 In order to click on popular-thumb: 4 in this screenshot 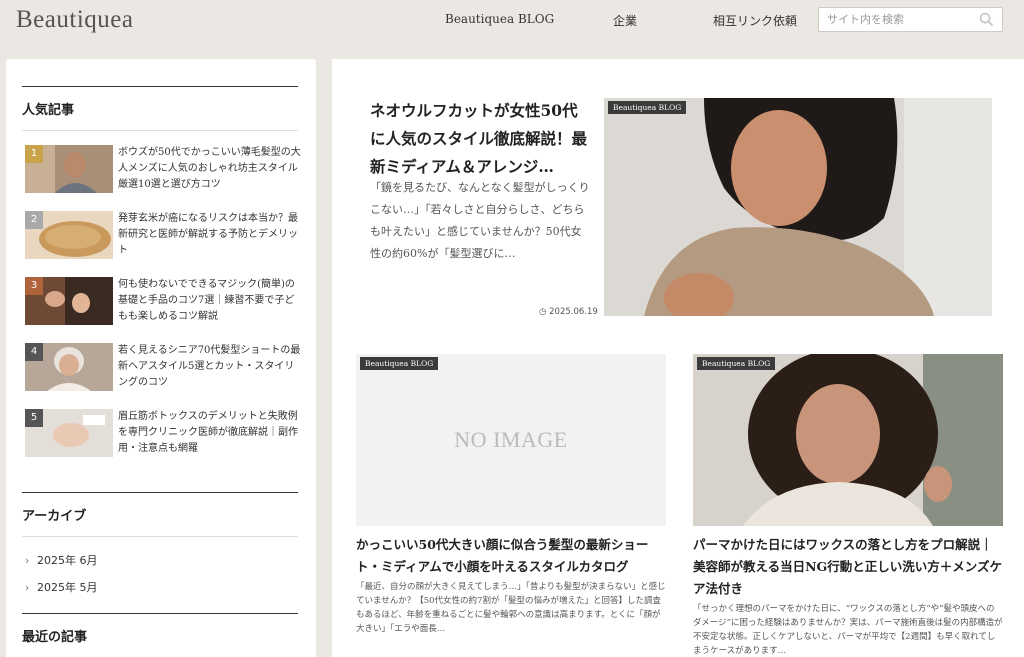, I will do `click(69, 367)`.